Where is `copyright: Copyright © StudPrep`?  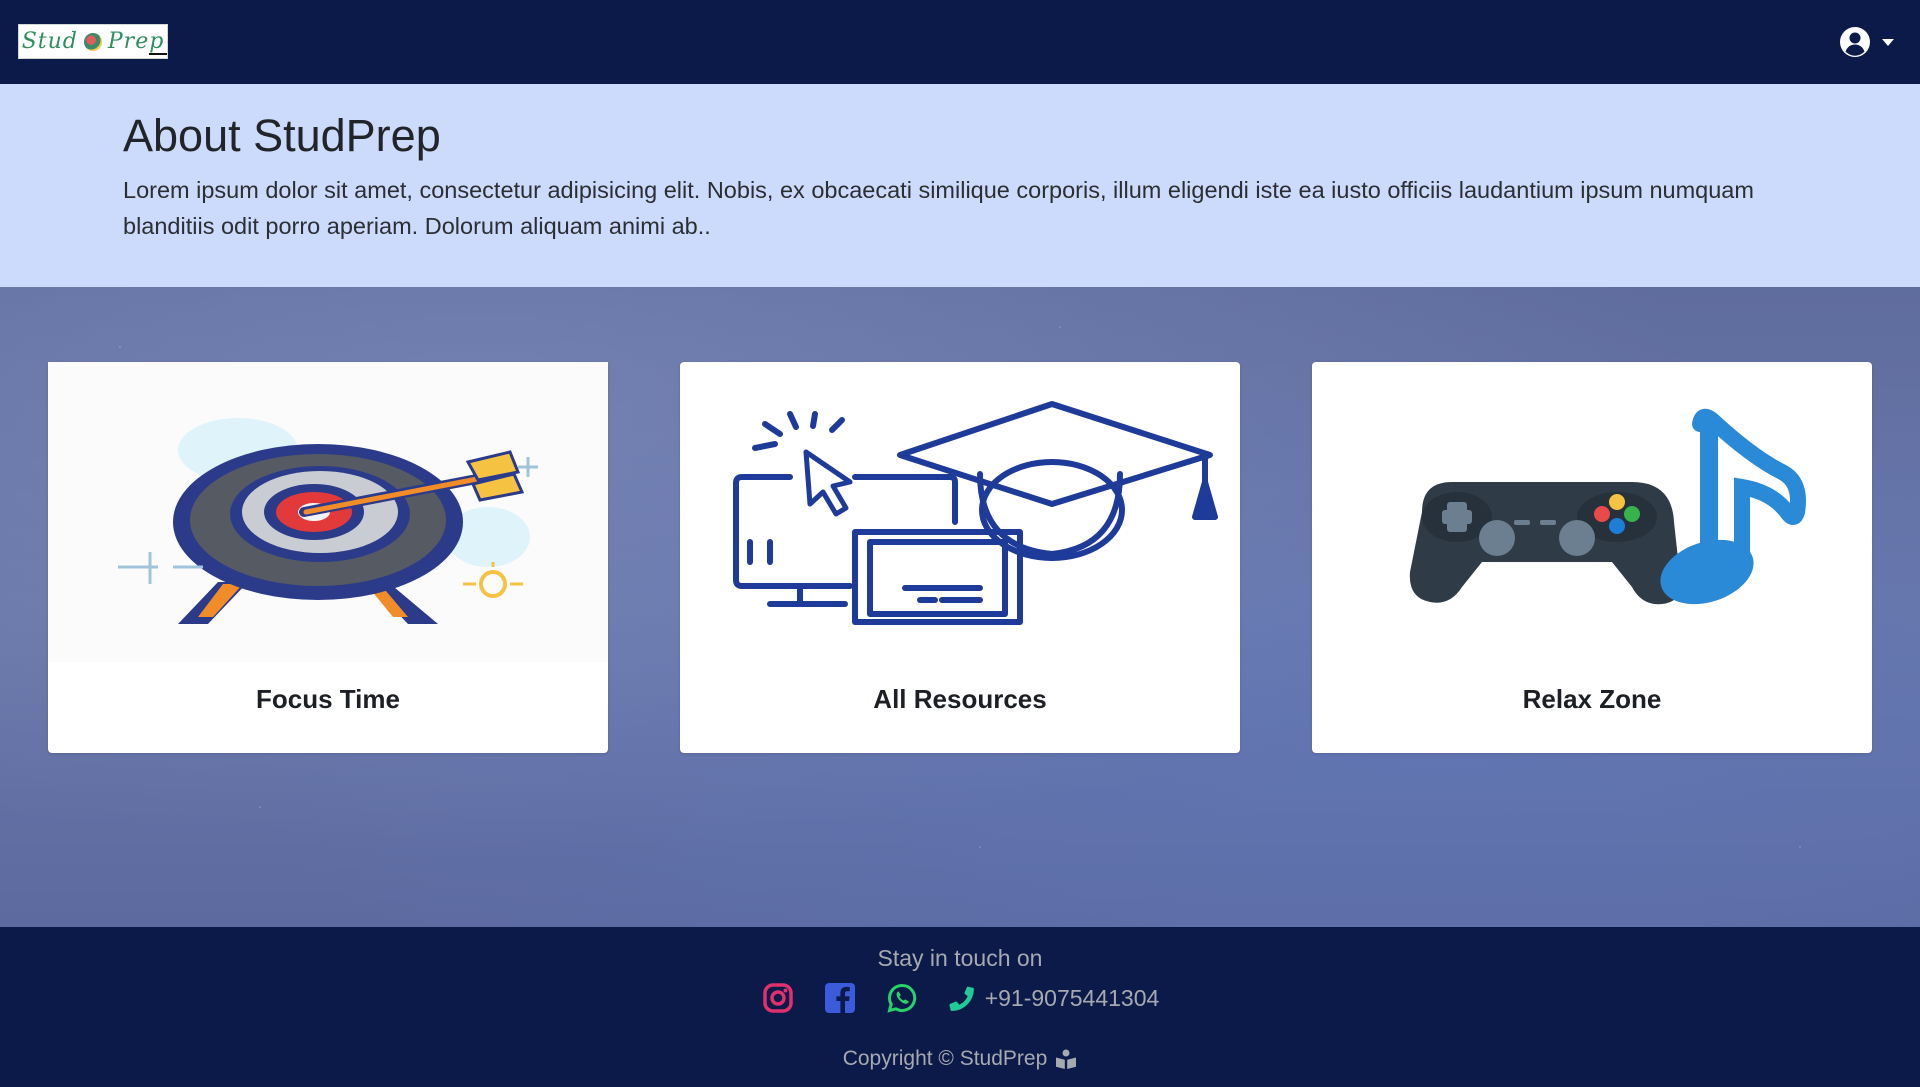 copyright: Copyright © StudPrep is located at coordinates (960, 1059).